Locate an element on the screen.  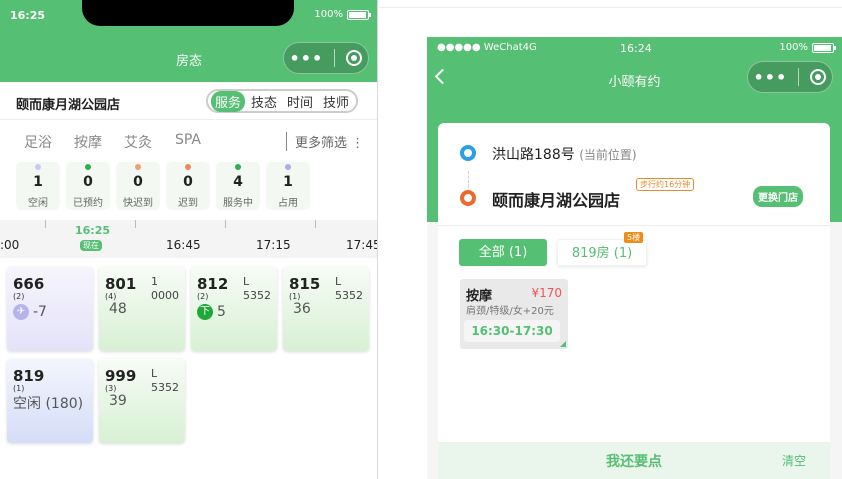
location-tag: (当前位置) is located at coordinates (608, 155).